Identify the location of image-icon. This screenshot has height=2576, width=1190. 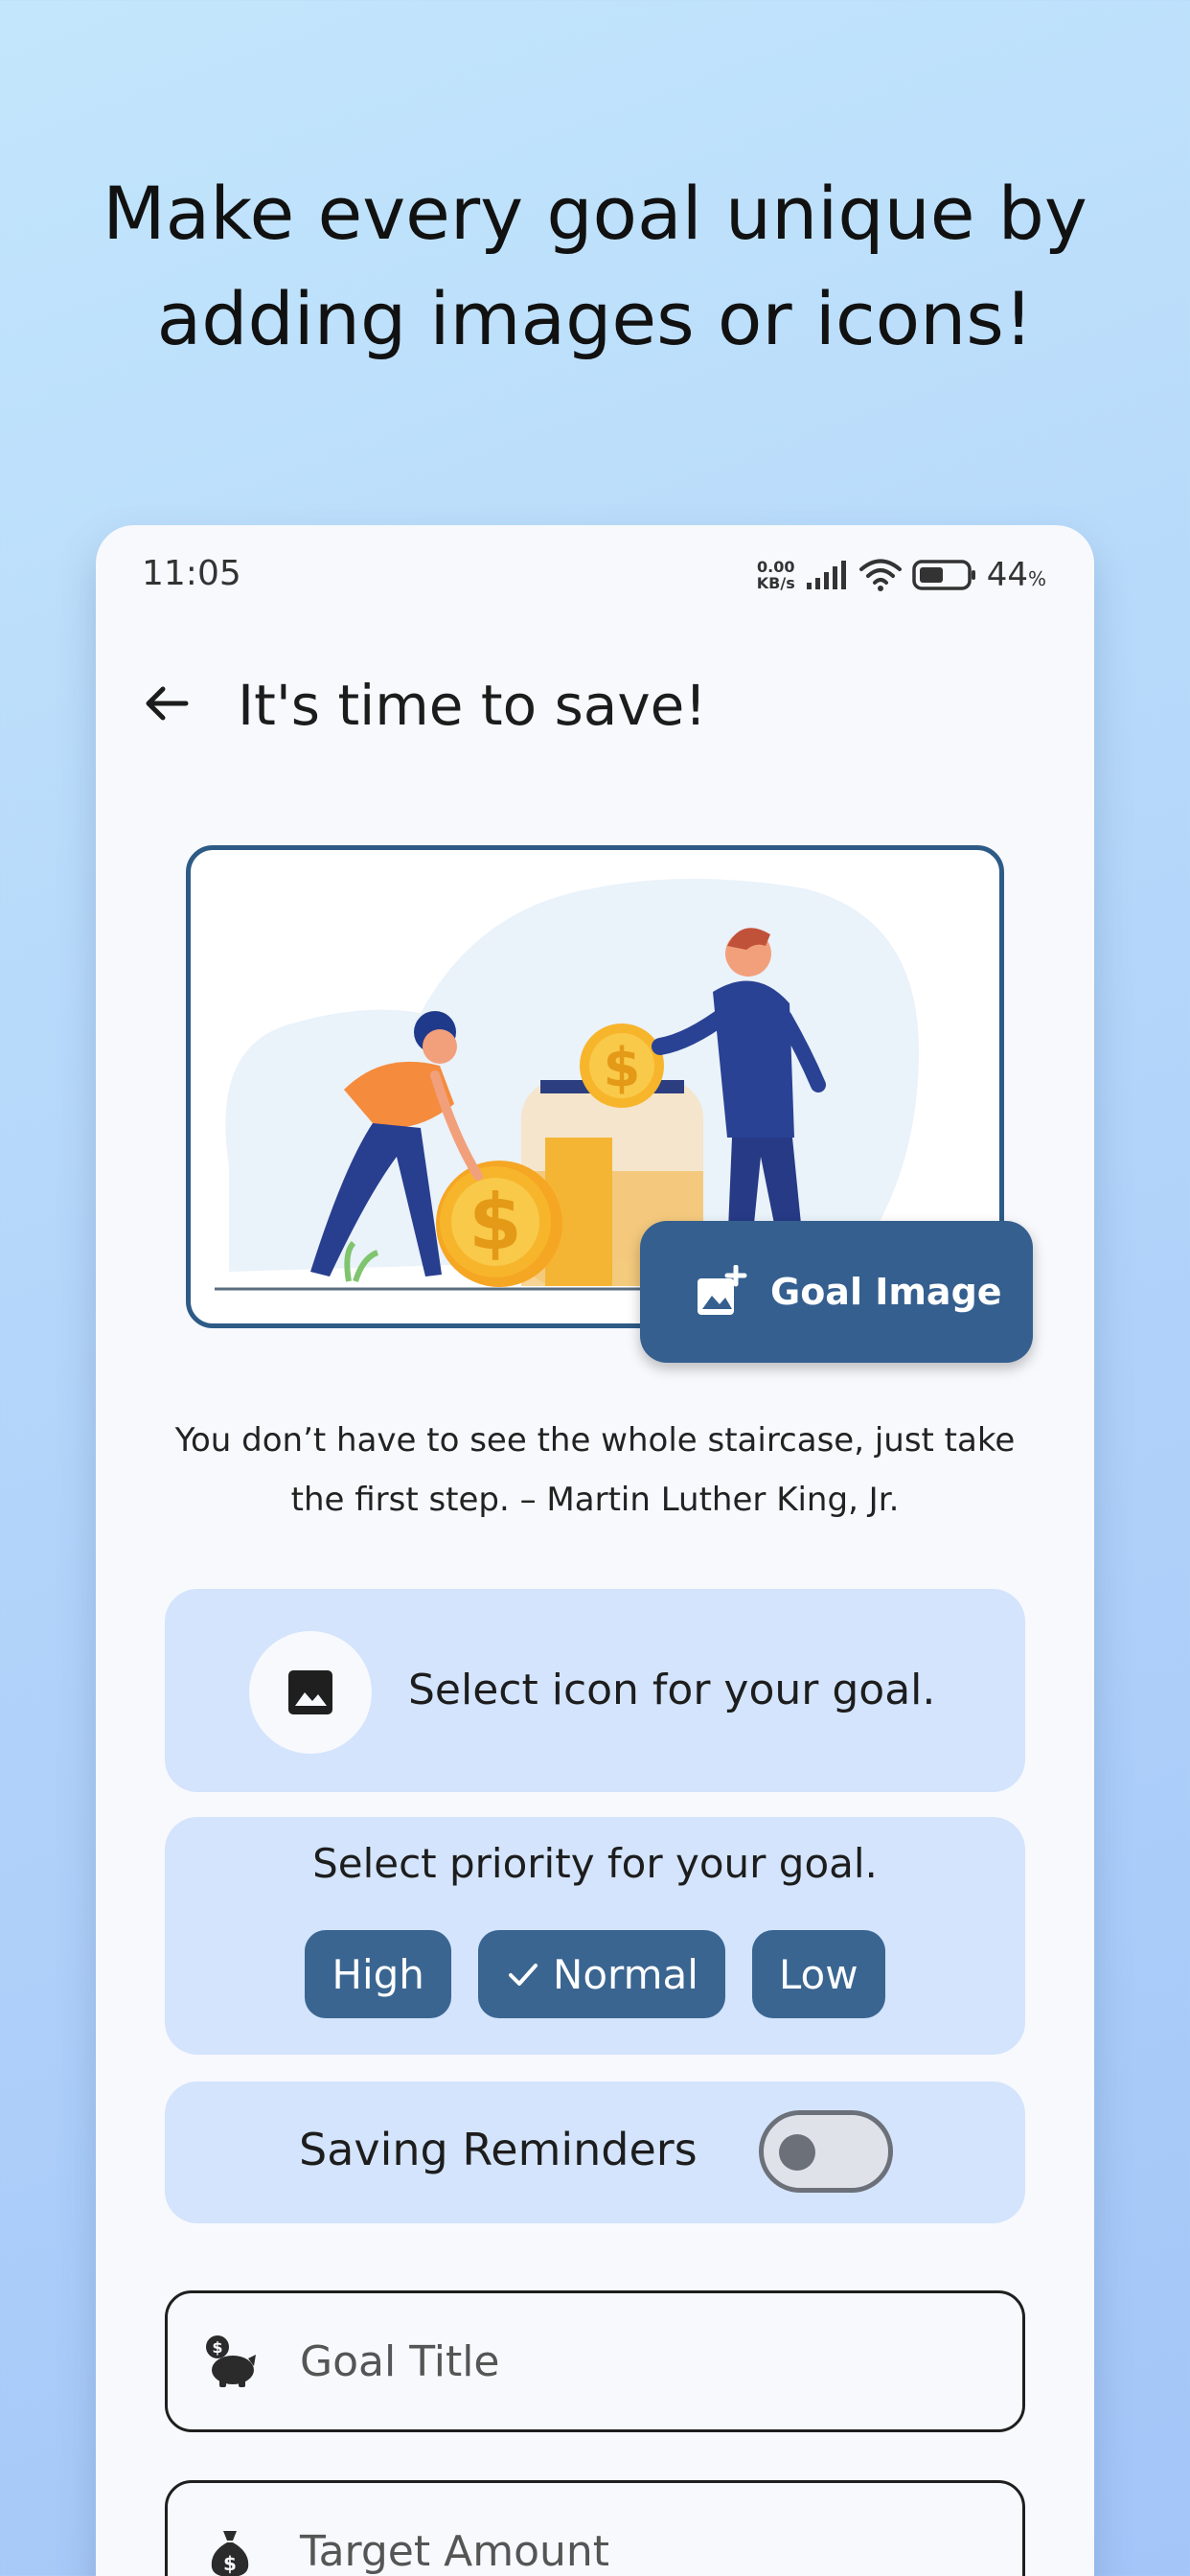
(310, 1692).